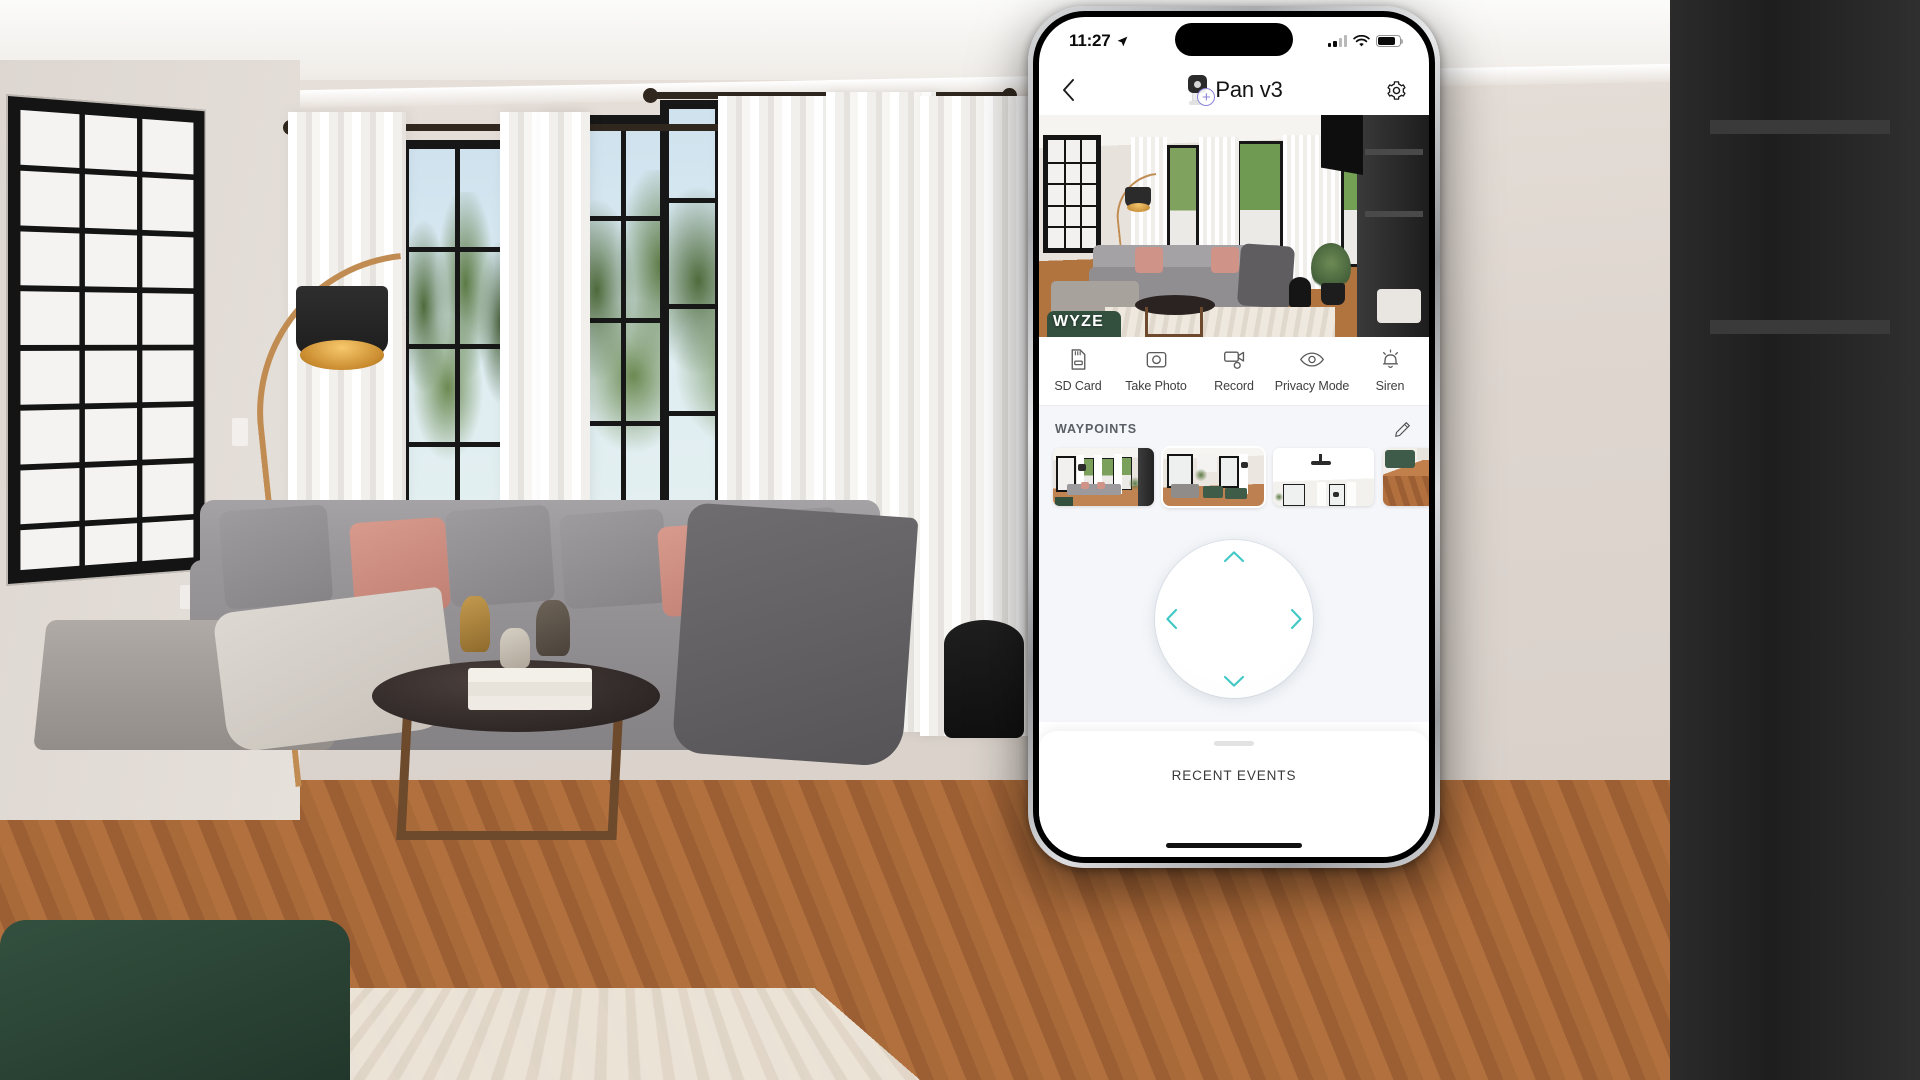  I want to click on sd-card-button: SD Card, so click(1078, 370).